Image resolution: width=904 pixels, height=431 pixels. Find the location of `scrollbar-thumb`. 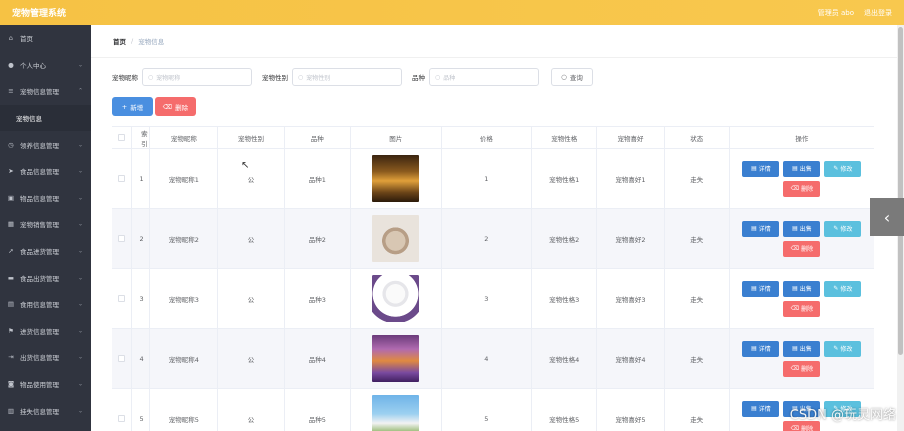

scrollbar-thumb is located at coordinates (900, 191).